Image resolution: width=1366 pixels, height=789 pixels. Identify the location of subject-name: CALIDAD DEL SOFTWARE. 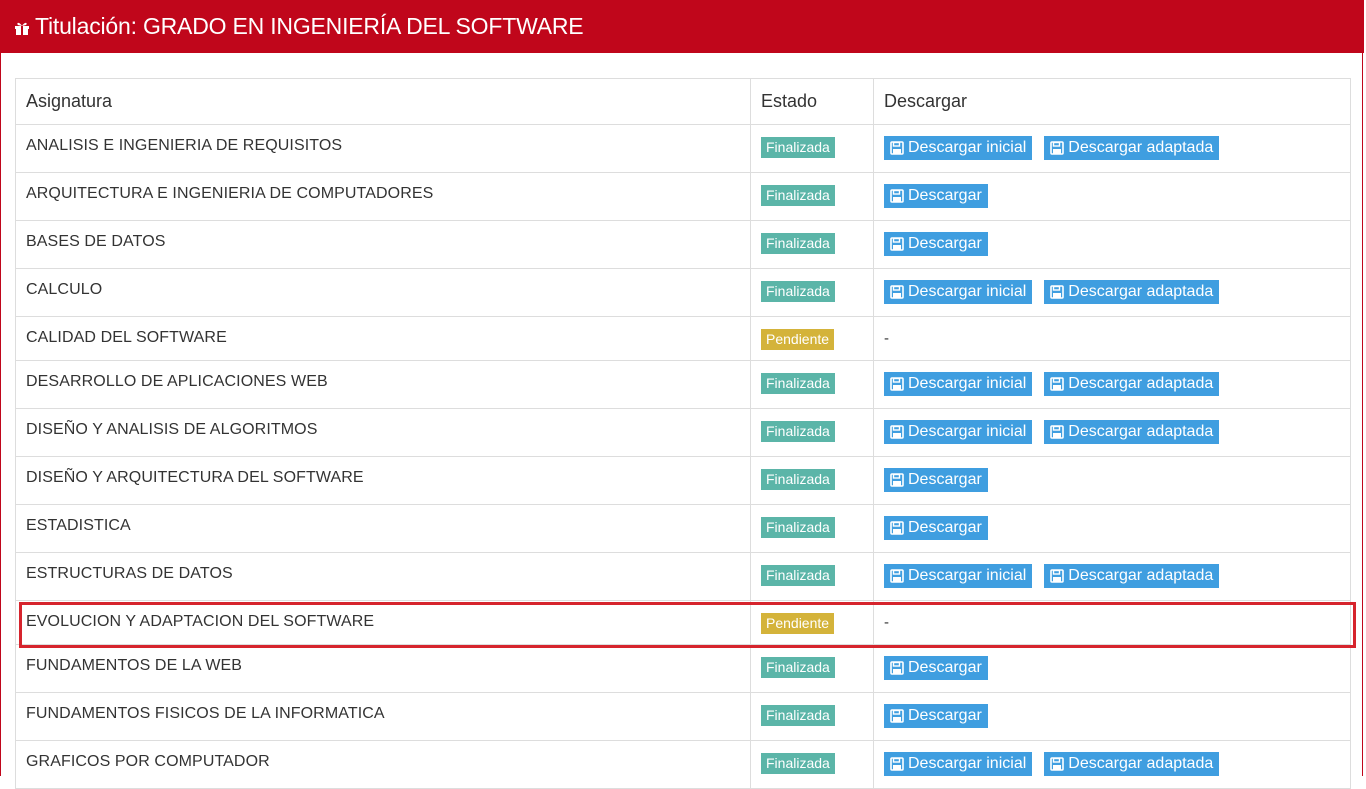
(383, 338).